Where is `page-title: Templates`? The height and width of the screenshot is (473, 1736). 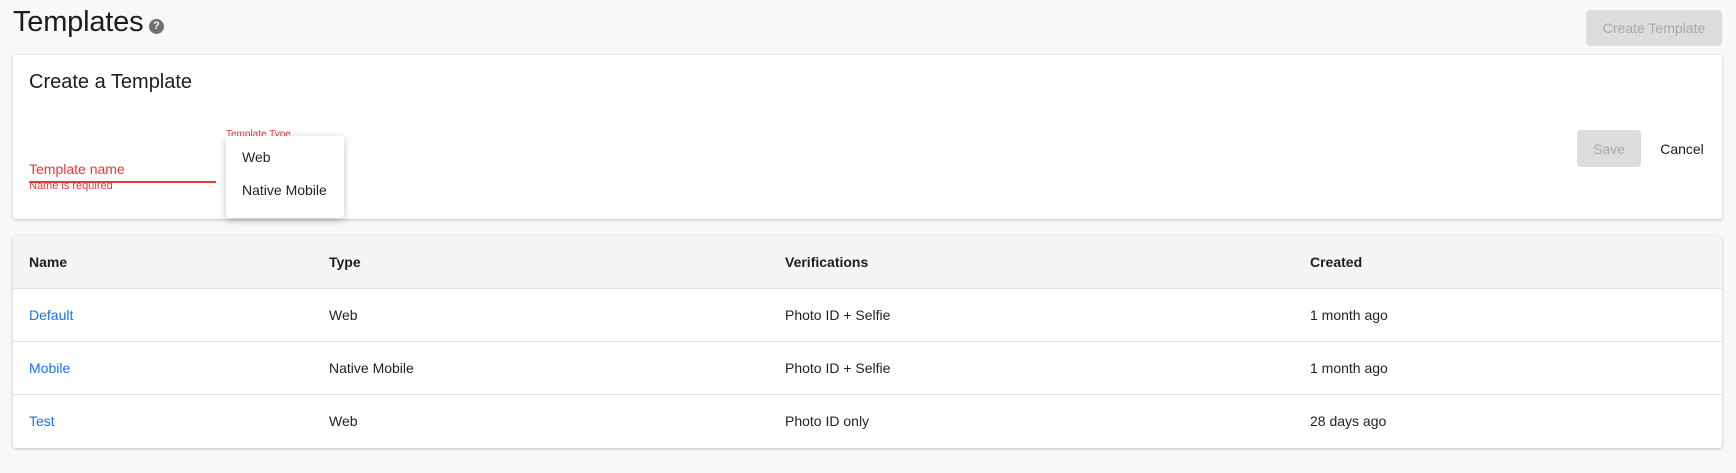
page-title: Templates is located at coordinates (78, 22).